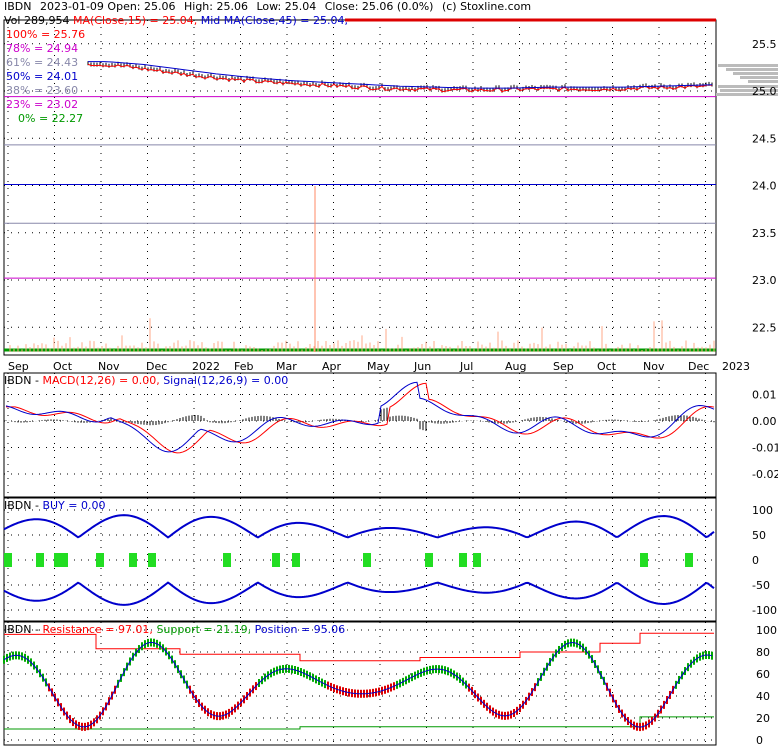 The height and width of the screenshot is (746, 778). What do you see at coordinates (759, 740) in the screenshot?
I see `resistance-y-tick: 0` at bounding box center [759, 740].